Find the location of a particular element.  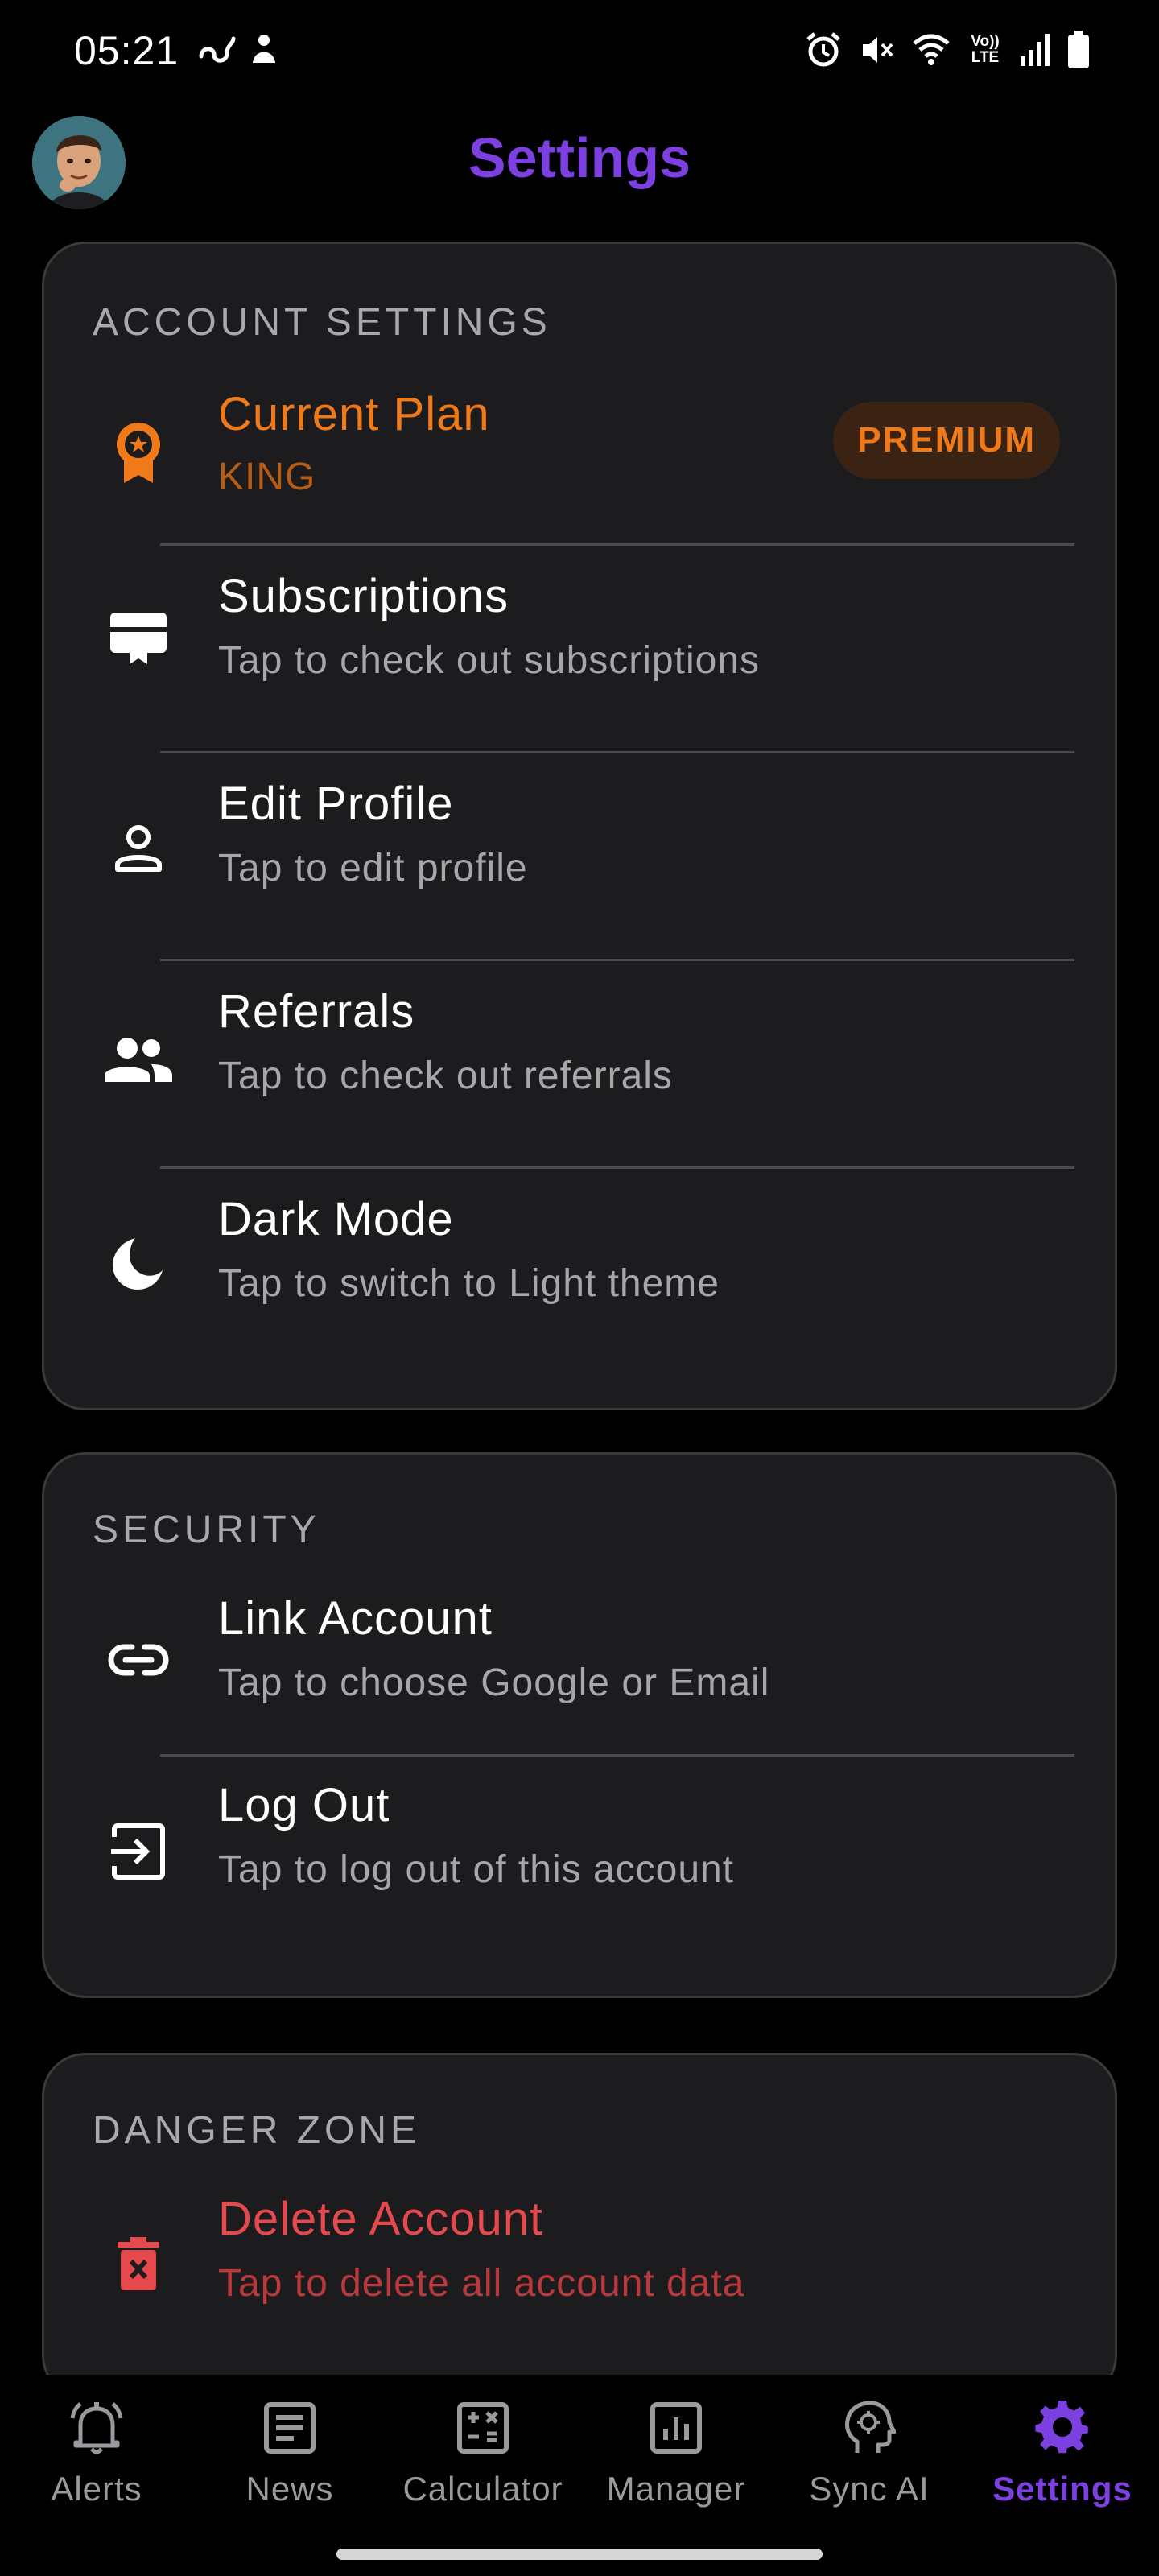

page-title: Settings is located at coordinates (579, 157).